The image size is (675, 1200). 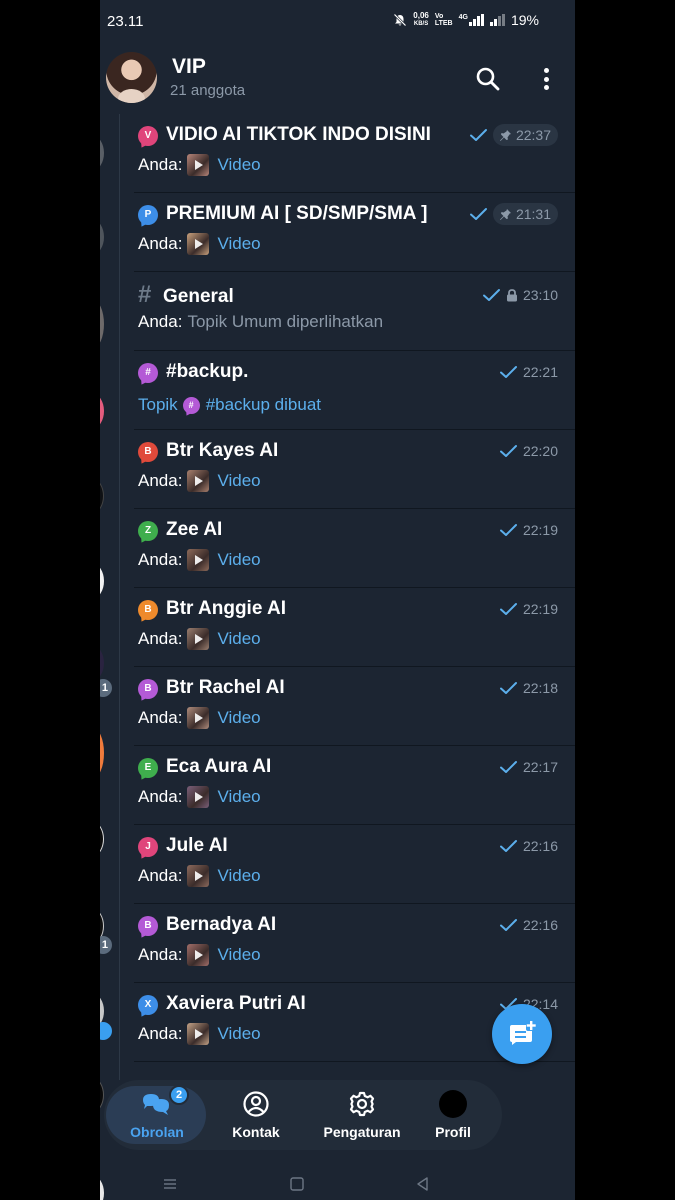 I want to click on gear-icon, so click(x=362, y=1104).